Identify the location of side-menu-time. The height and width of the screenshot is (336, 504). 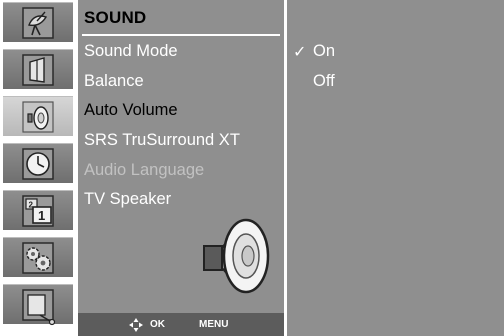
(38, 163).